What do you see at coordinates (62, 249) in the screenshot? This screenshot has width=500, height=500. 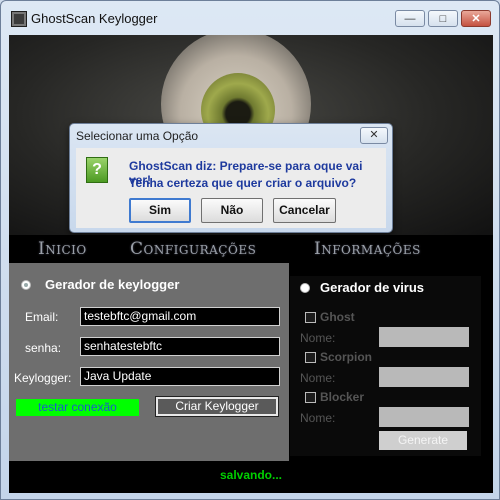 I see `menu-inicio: Inicio` at bounding box center [62, 249].